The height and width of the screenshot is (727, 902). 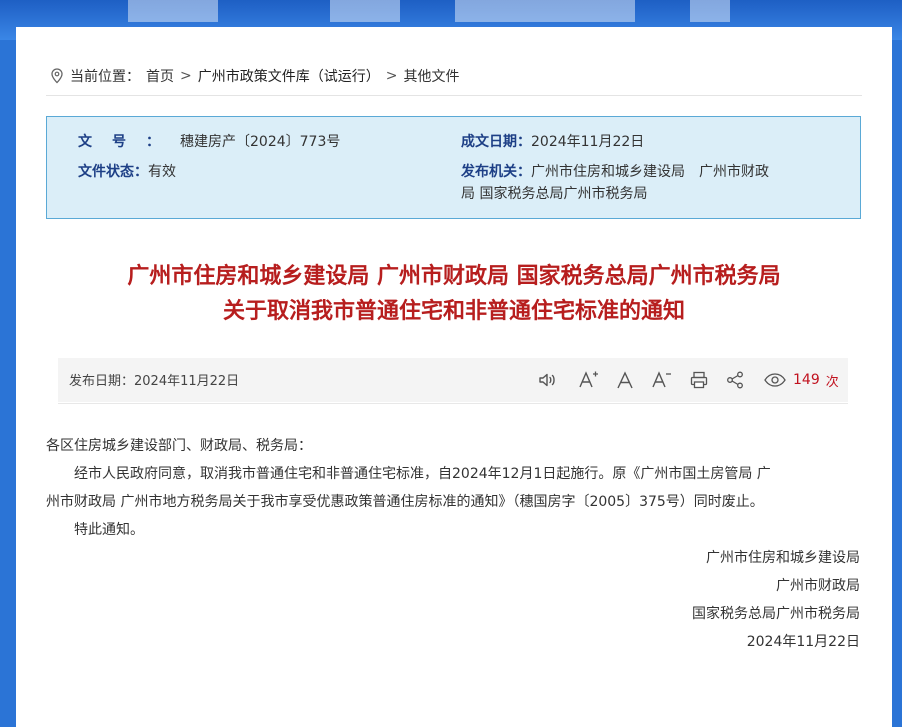 What do you see at coordinates (260, 142) in the screenshot?
I see `doc-number-value: 穗建房产〔2024〕773号` at bounding box center [260, 142].